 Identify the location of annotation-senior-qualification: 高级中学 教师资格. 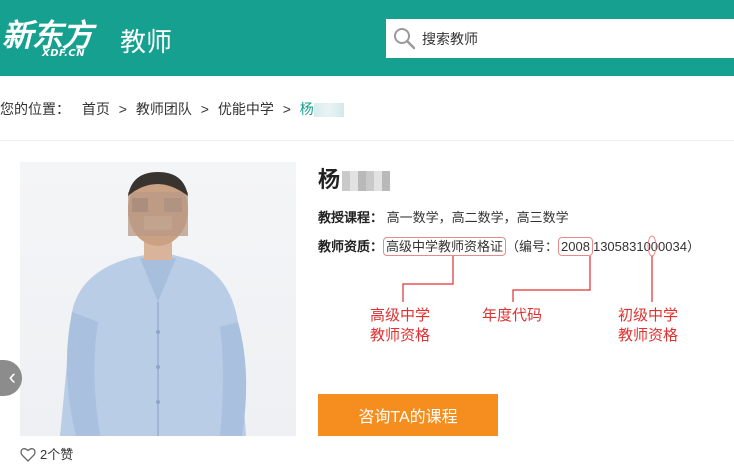
(400, 326).